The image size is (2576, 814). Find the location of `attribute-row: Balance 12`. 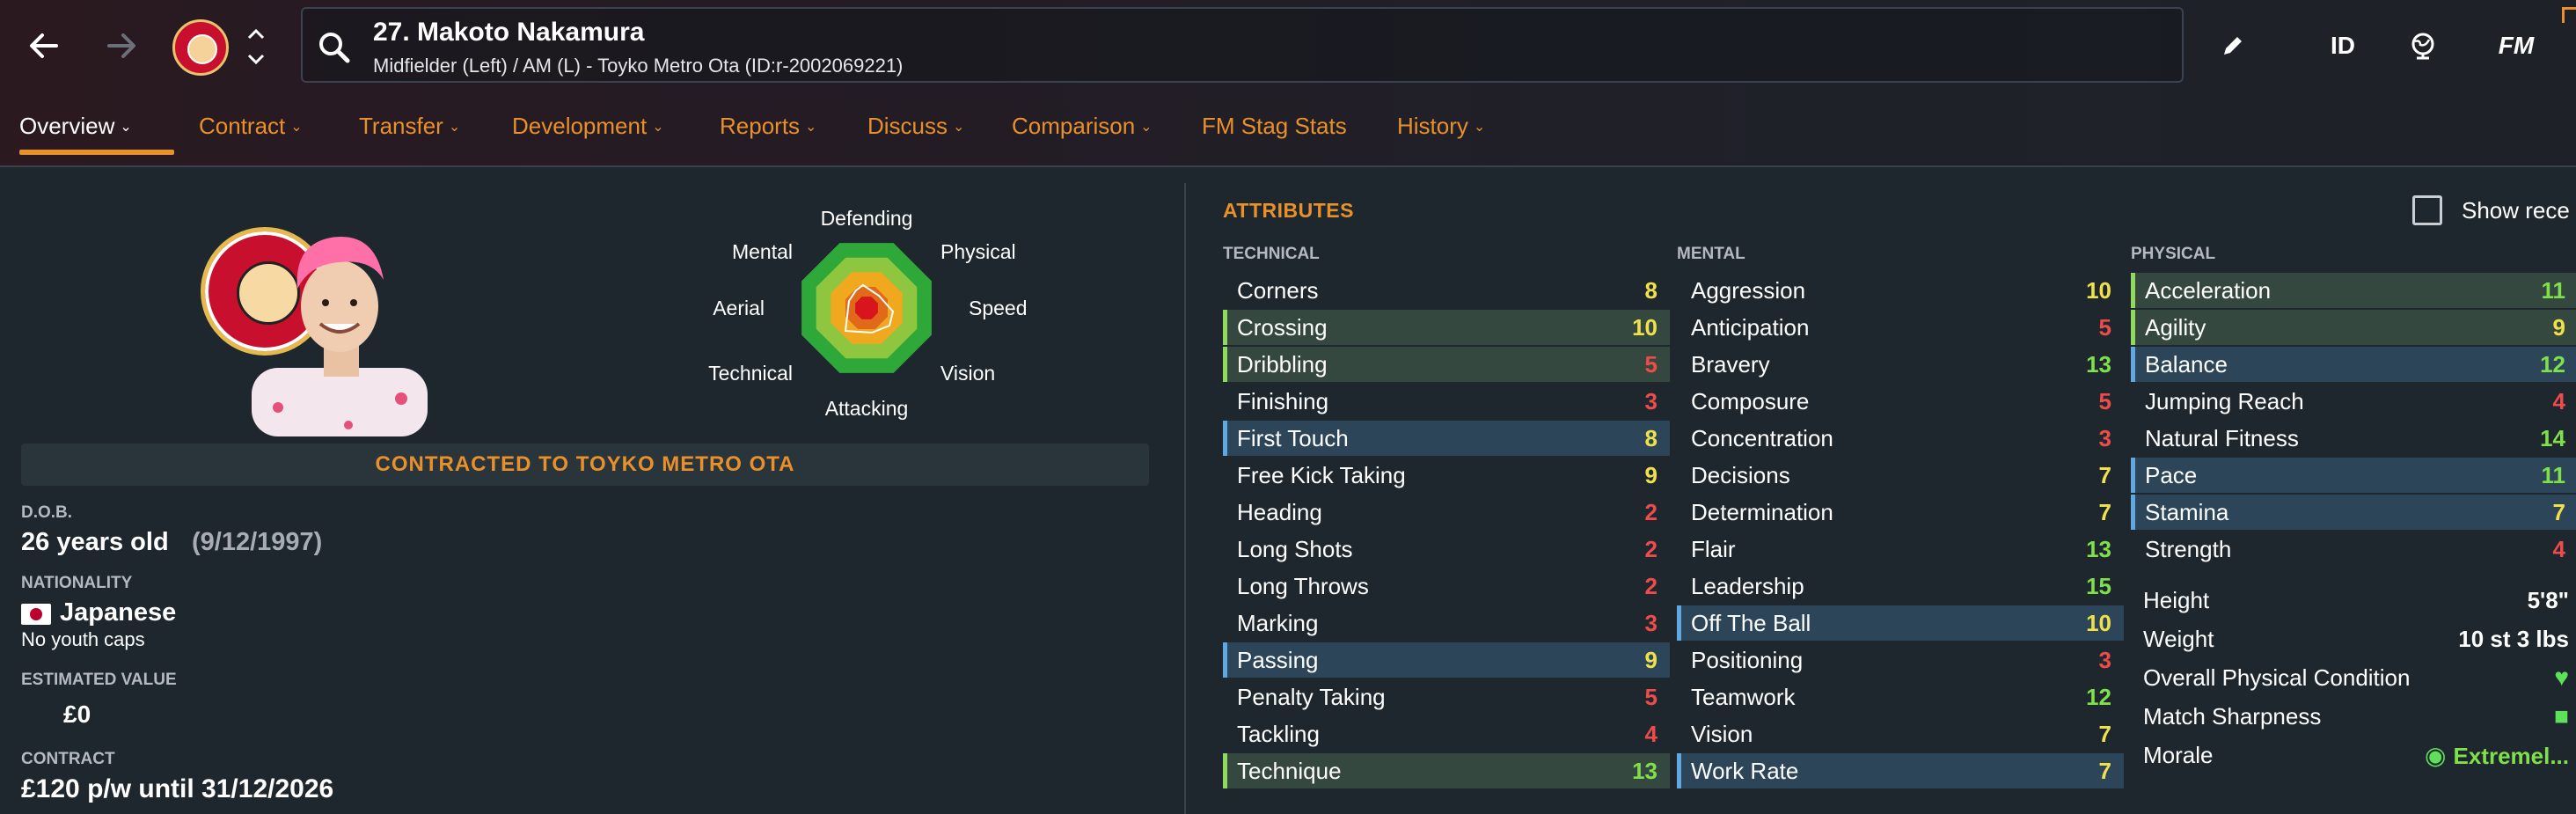

attribute-row: Balance 12 is located at coordinates (2353, 365).